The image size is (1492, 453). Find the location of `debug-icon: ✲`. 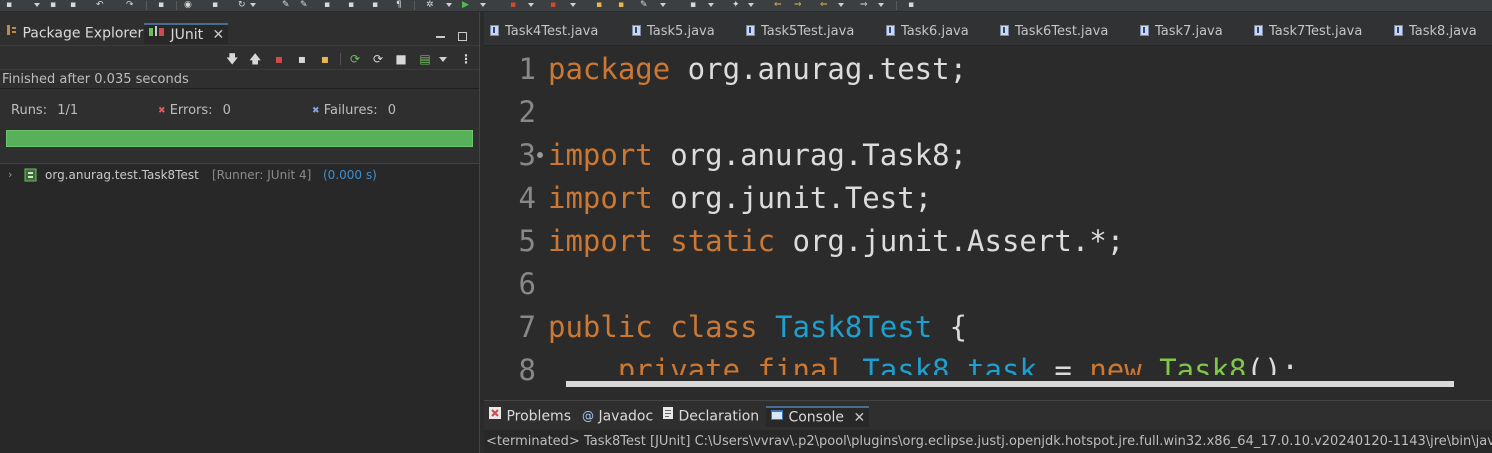

debug-icon: ✲ is located at coordinates (430, 5).